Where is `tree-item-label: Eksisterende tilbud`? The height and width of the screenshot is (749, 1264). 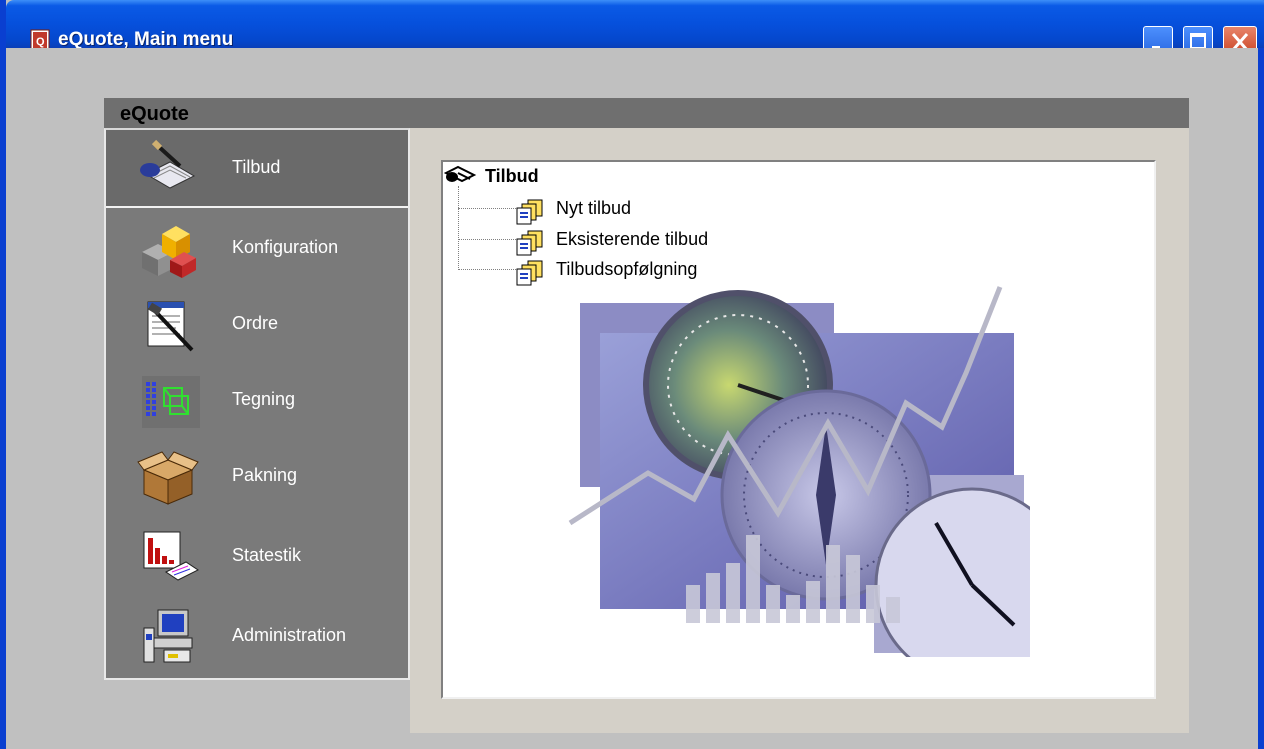 tree-item-label: Eksisterende tilbud is located at coordinates (632, 239).